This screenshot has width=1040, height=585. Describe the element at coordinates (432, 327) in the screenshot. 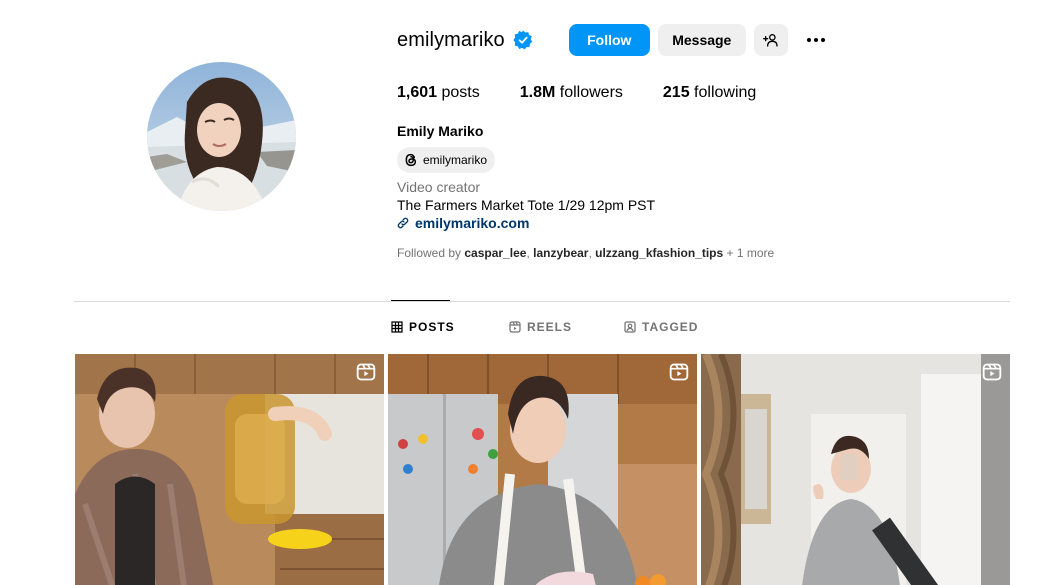

I see `tab-posts-label: POSTS` at that location.